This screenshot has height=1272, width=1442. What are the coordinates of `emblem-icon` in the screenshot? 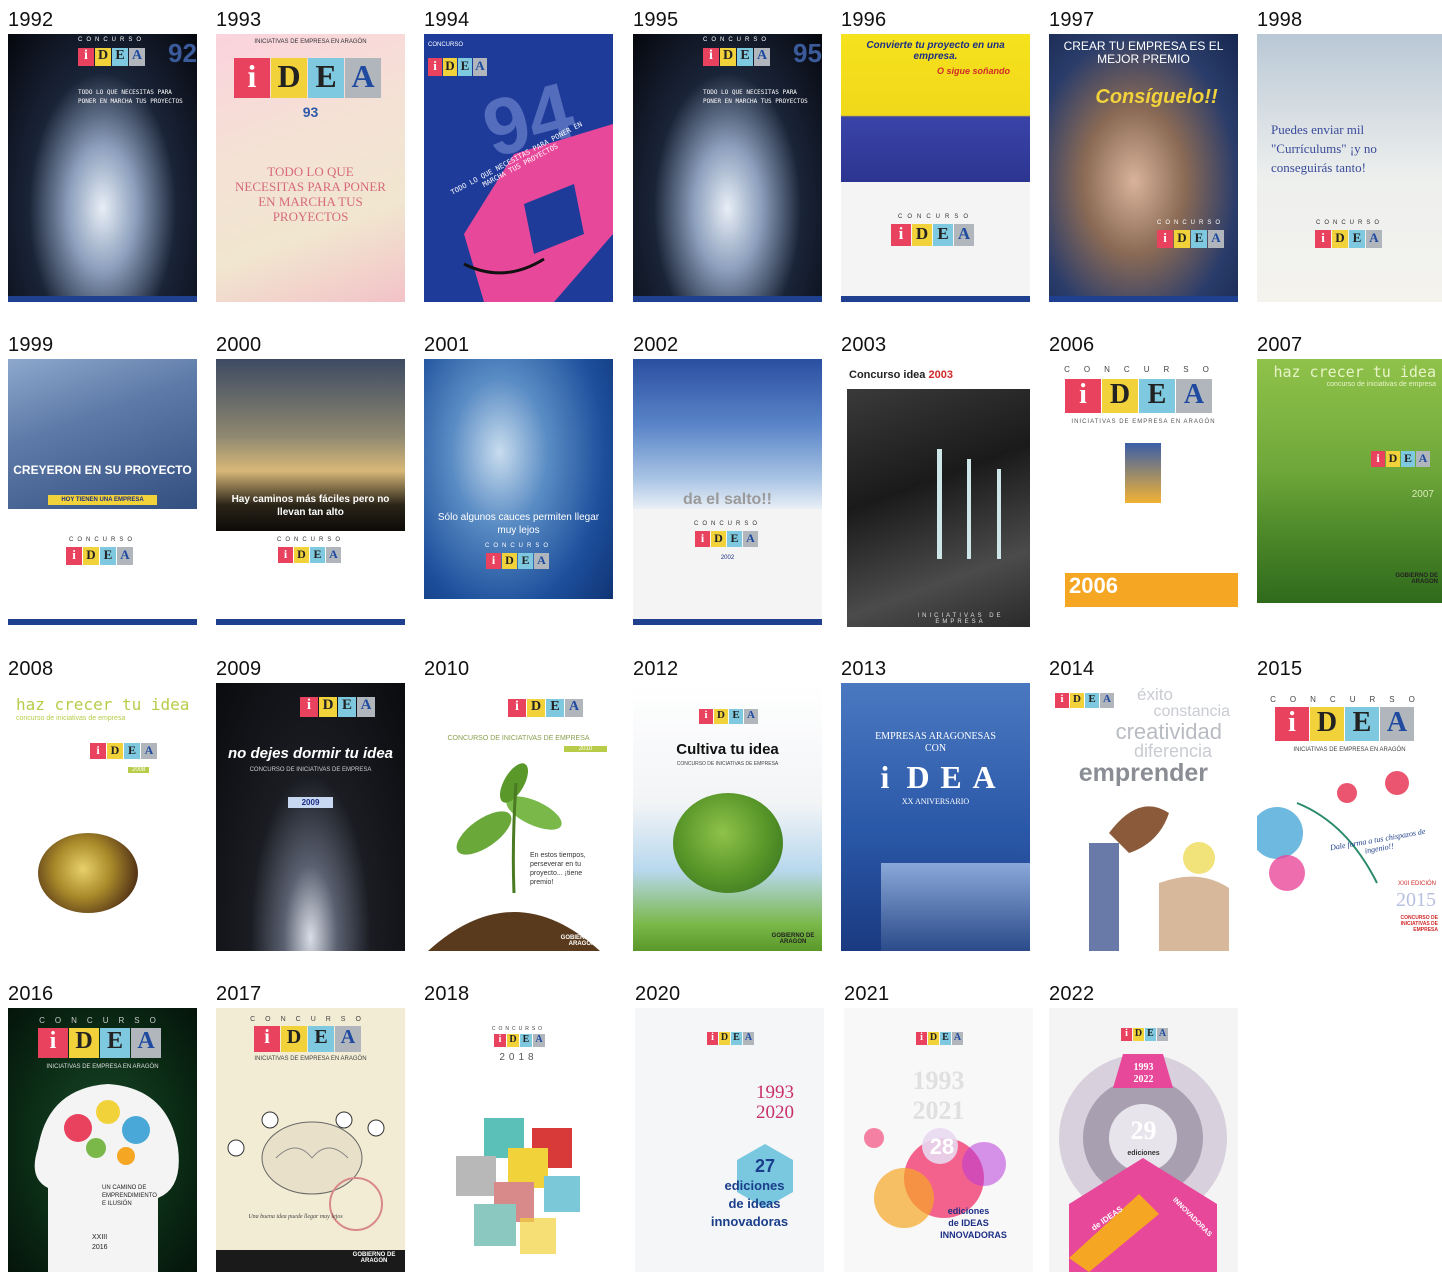 It's located at (1143, 473).